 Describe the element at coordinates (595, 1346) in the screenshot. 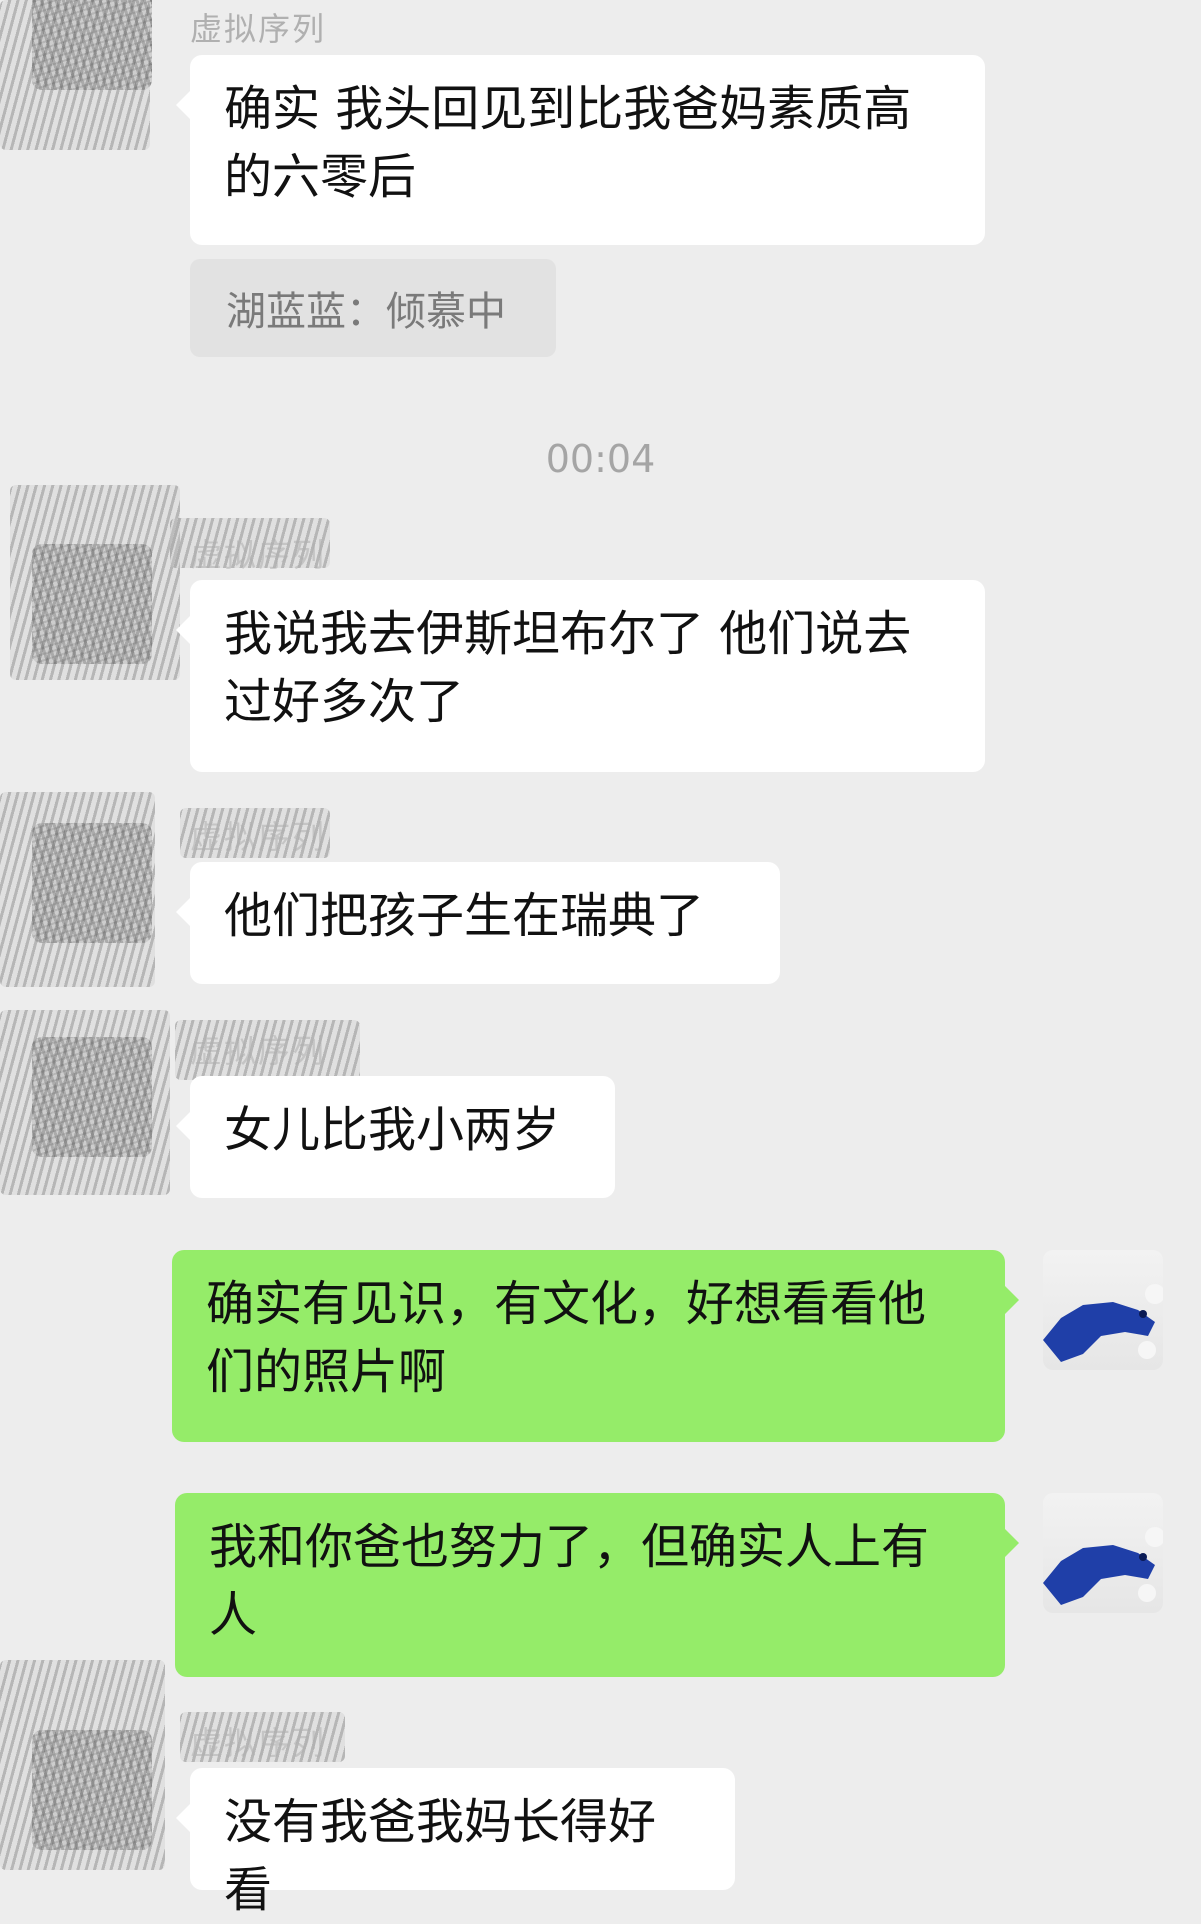

I see `message-bubble-outgoing: 确实有见识，有文化，好想看看他们的照片啊` at that location.